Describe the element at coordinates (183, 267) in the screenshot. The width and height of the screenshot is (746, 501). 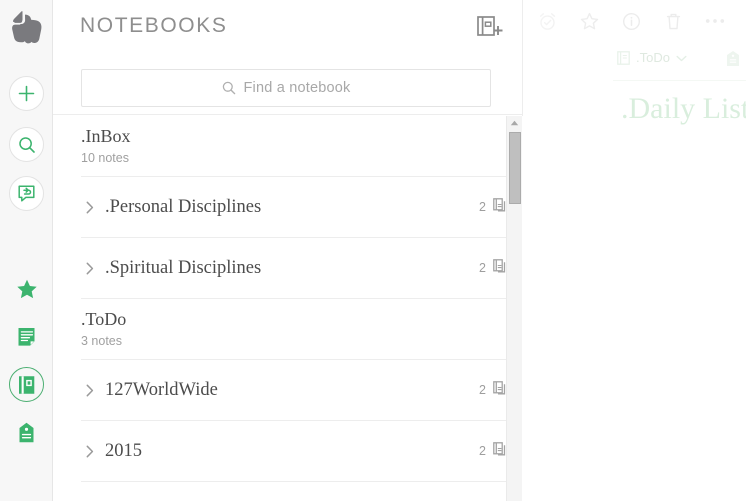
I see `notebook-stack-name: .Spiritual Disciplines` at that location.